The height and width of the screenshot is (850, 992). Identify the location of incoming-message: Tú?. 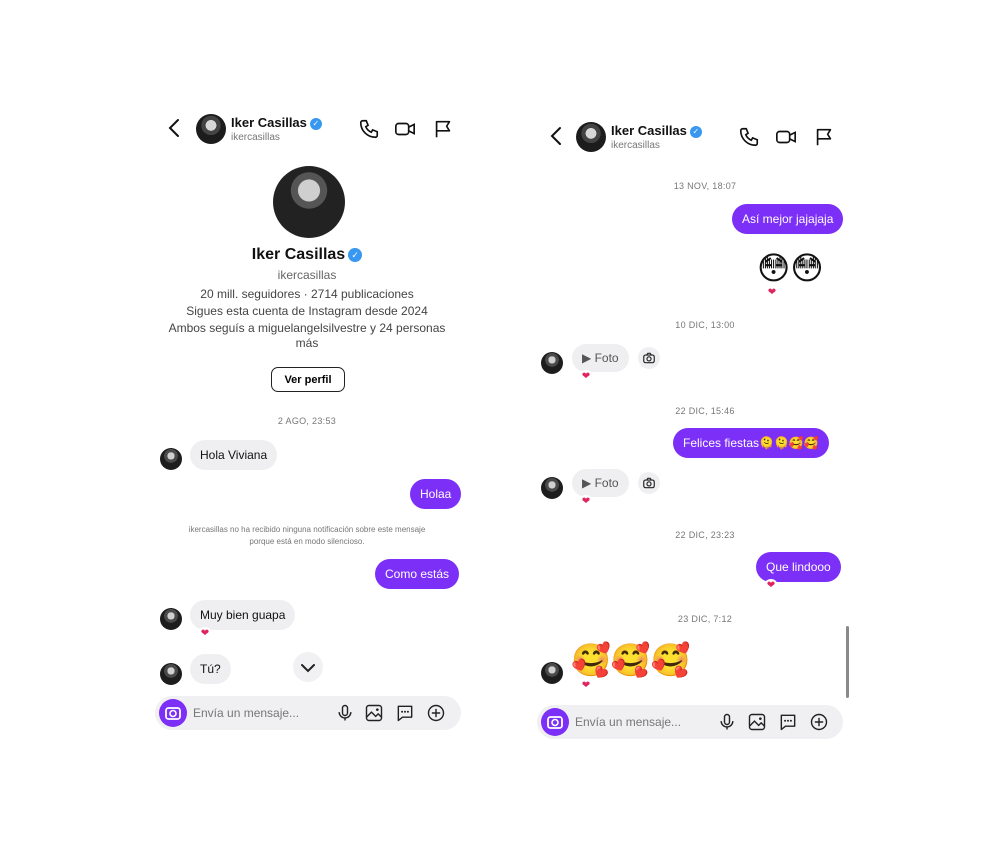
(210, 669).